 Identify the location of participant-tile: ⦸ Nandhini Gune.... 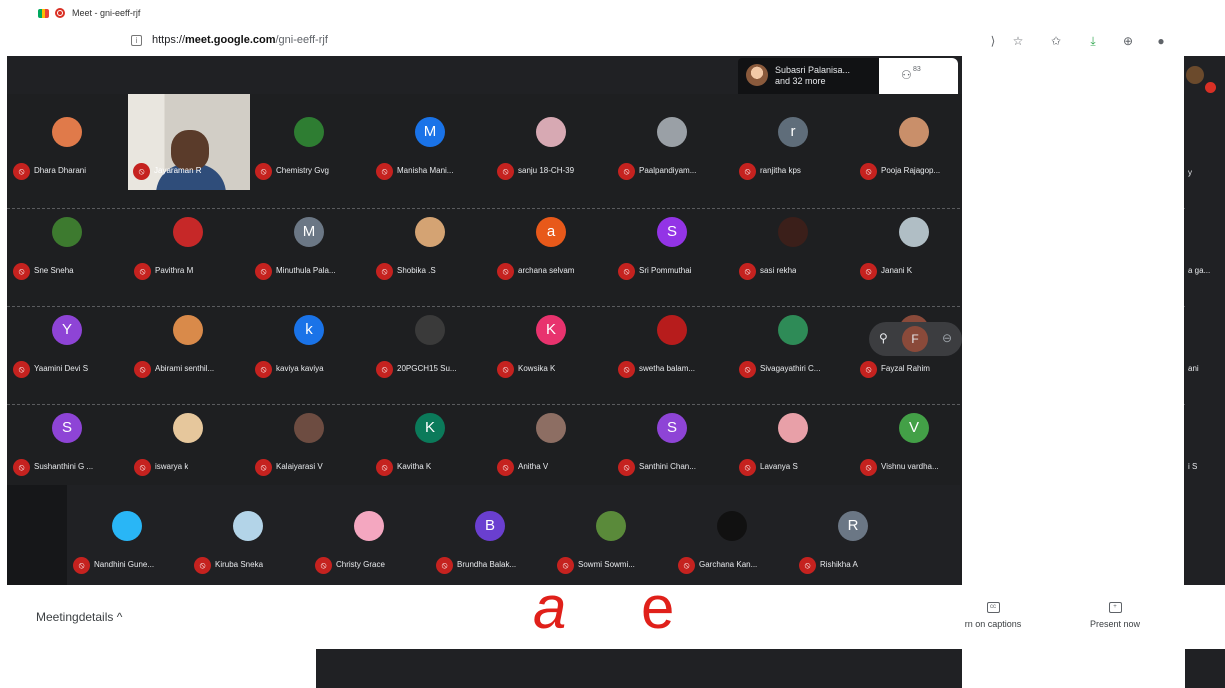
(126, 535).